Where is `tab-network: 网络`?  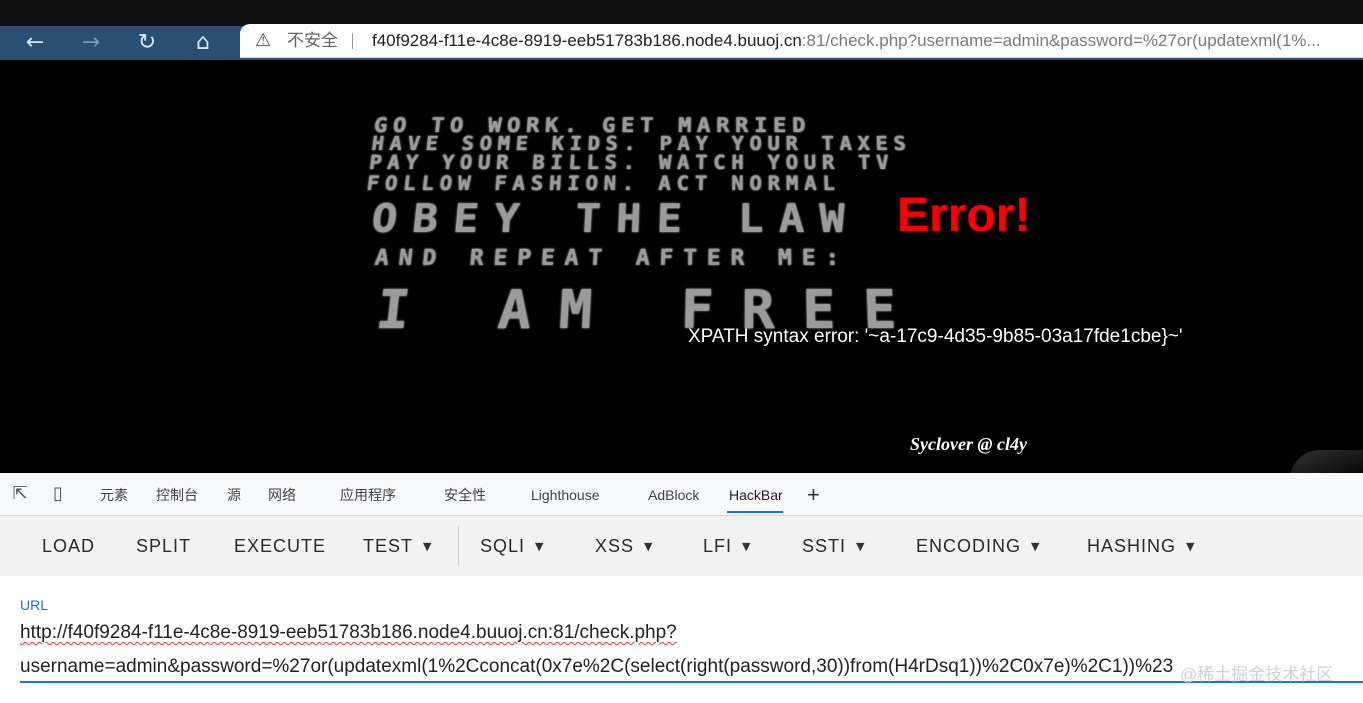 tab-network: 网络 is located at coordinates (282, 494).